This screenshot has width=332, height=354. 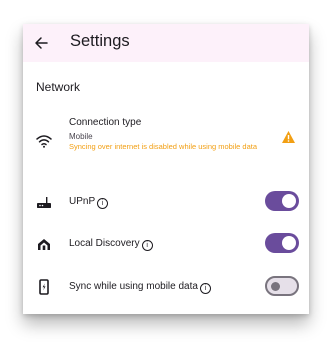 What do you see at coordinates (166, 140) in the screenshot?
I see `connection-type-row` at bounding box center [166, 140].